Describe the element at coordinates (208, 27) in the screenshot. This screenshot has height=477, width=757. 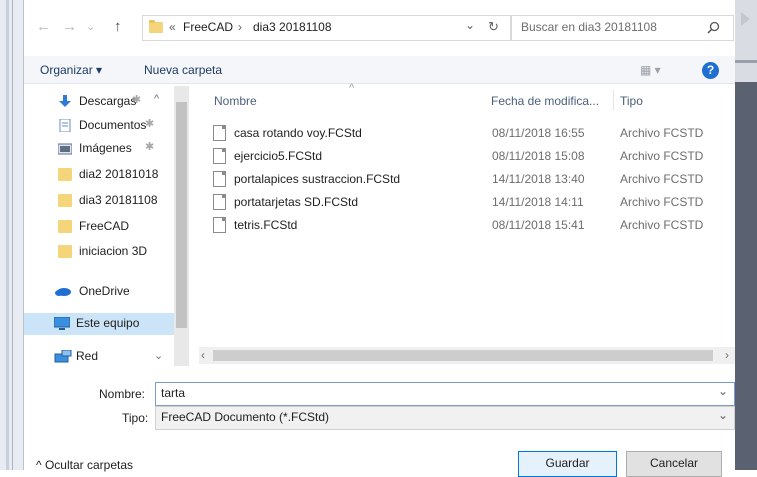
I see `breadcrumb-freecad: FreeCAD` at that location.